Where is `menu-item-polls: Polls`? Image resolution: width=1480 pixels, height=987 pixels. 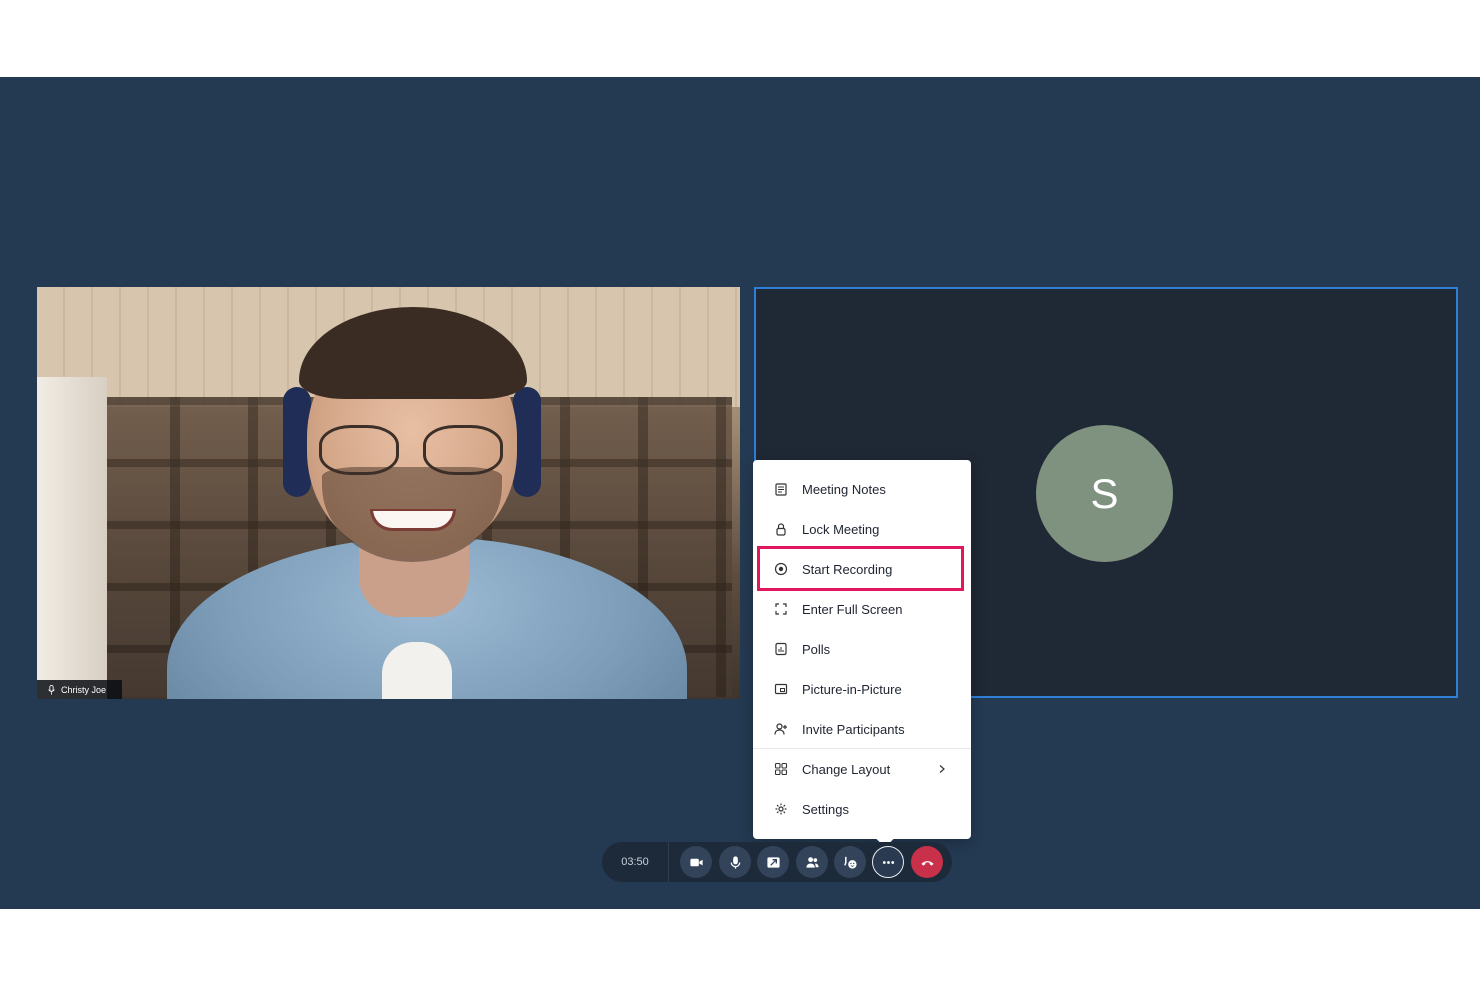 menu-item-polls: Polls is located at coordinates (862, 649).